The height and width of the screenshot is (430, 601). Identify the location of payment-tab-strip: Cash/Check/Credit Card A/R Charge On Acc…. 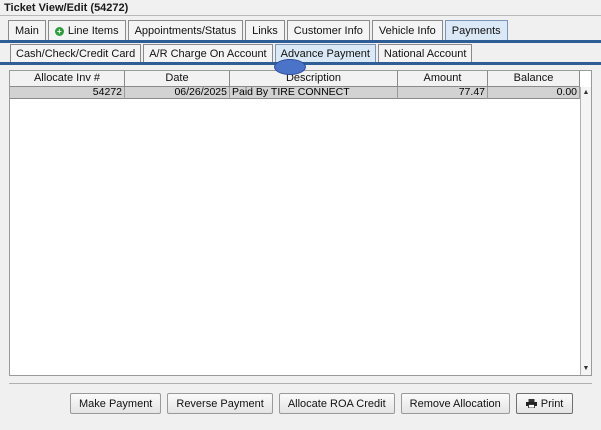
(242, 53).